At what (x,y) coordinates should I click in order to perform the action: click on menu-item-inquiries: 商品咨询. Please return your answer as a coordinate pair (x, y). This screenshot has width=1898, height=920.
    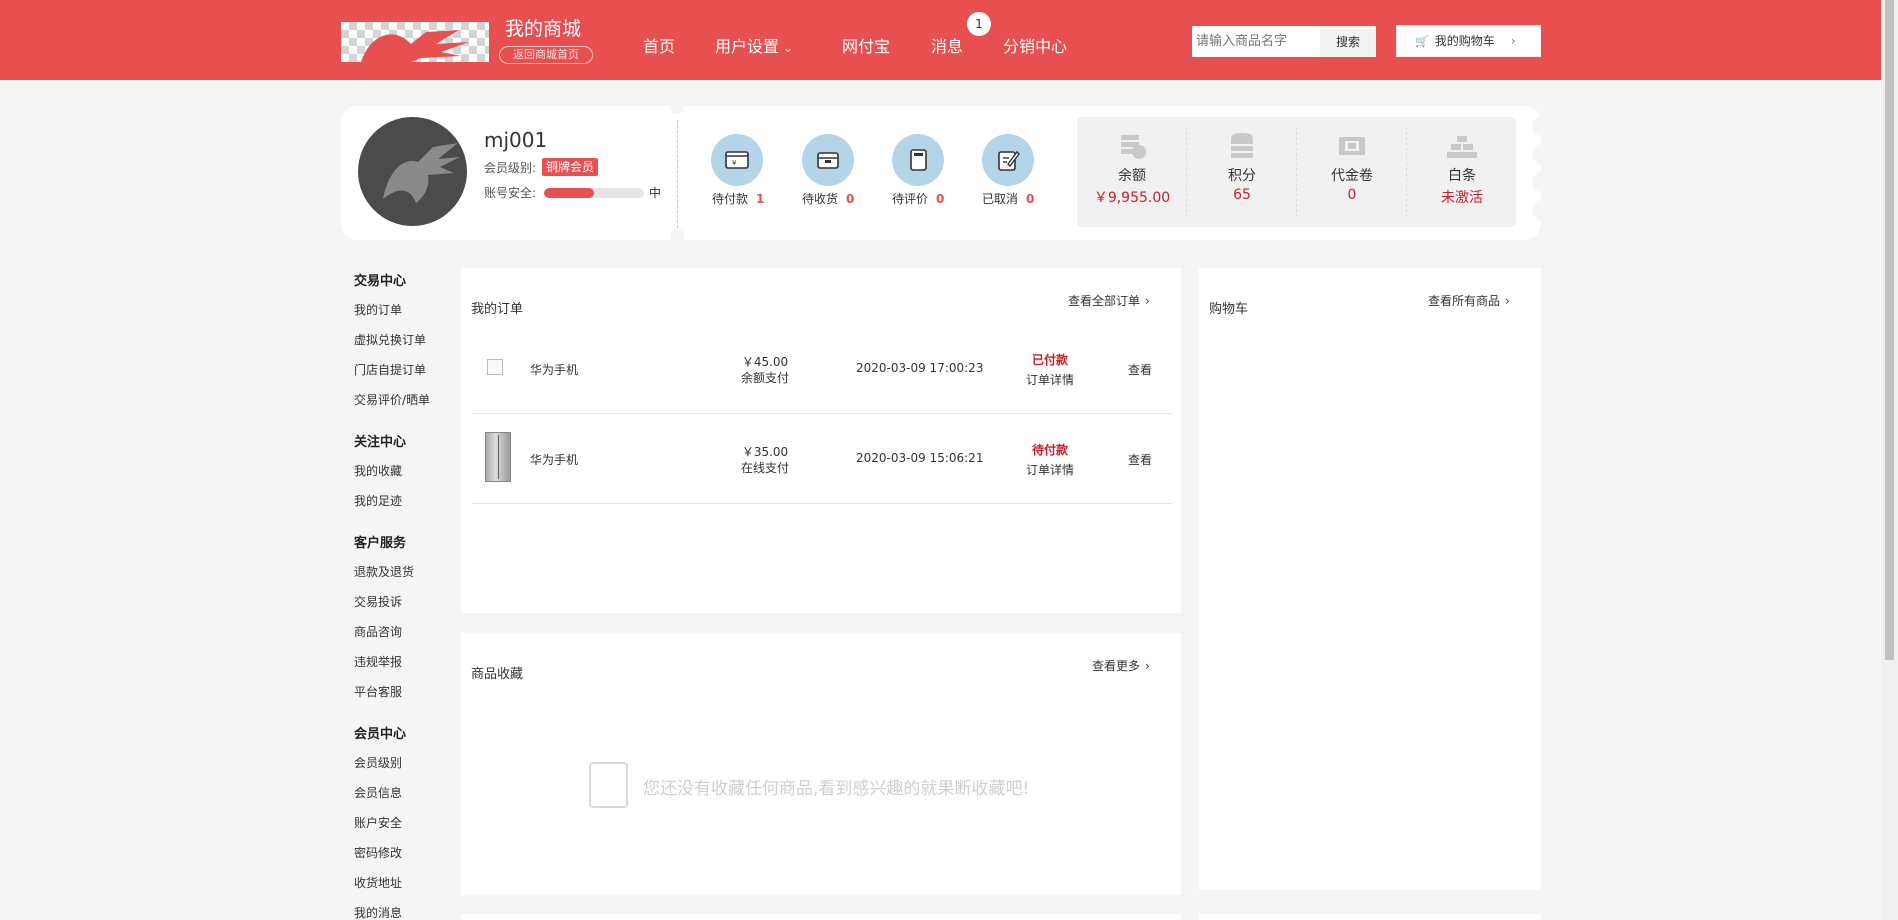
    Looking at the image, I should click on (378, 631).